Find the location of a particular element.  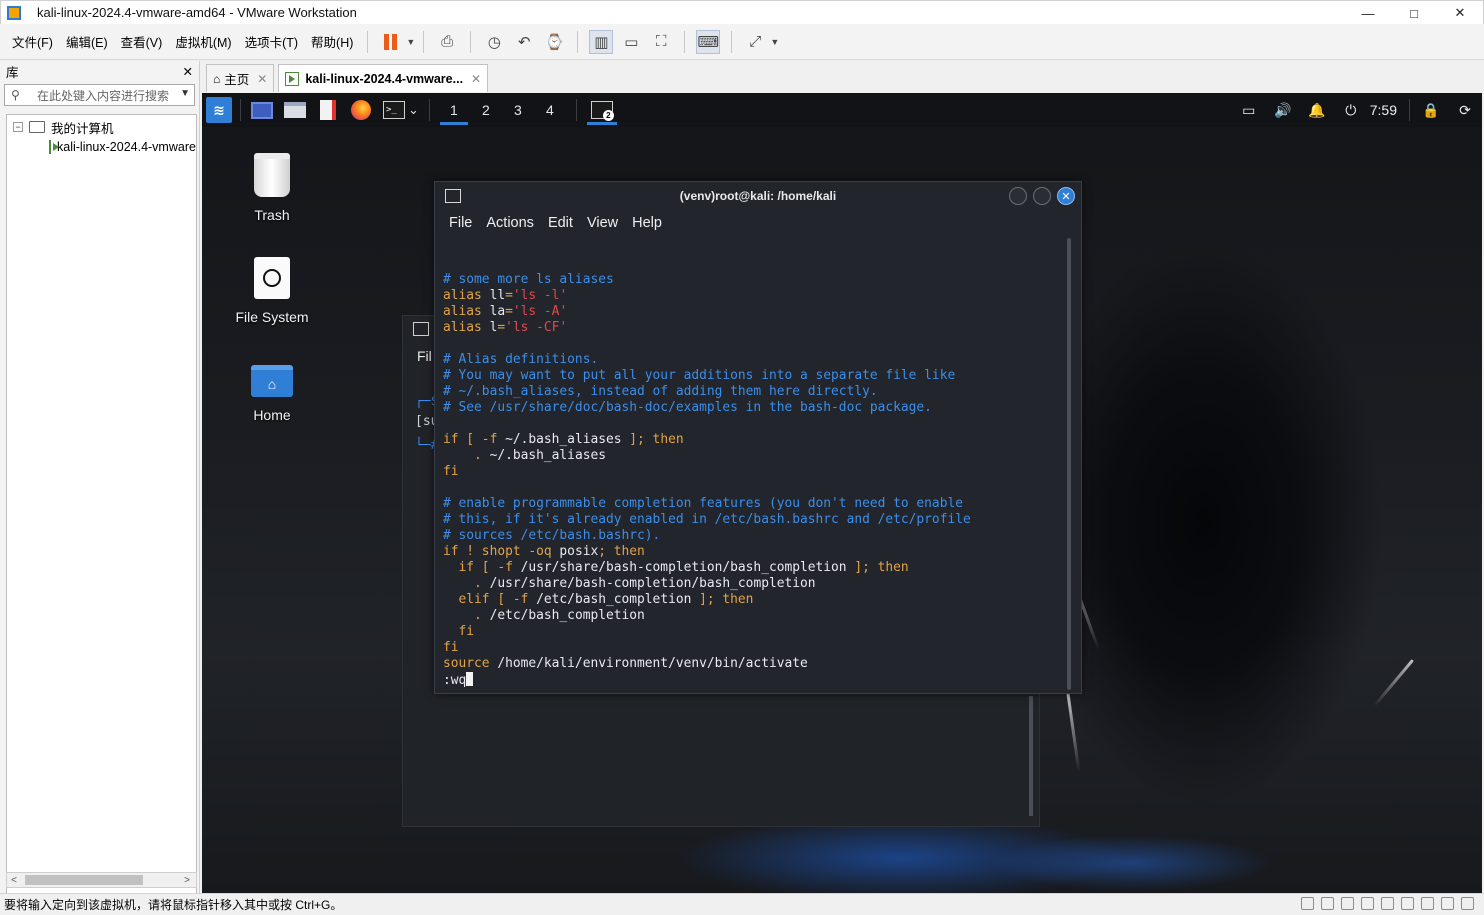

lock-screen-icon: 🔒 is located at coordinates (1431, 110).